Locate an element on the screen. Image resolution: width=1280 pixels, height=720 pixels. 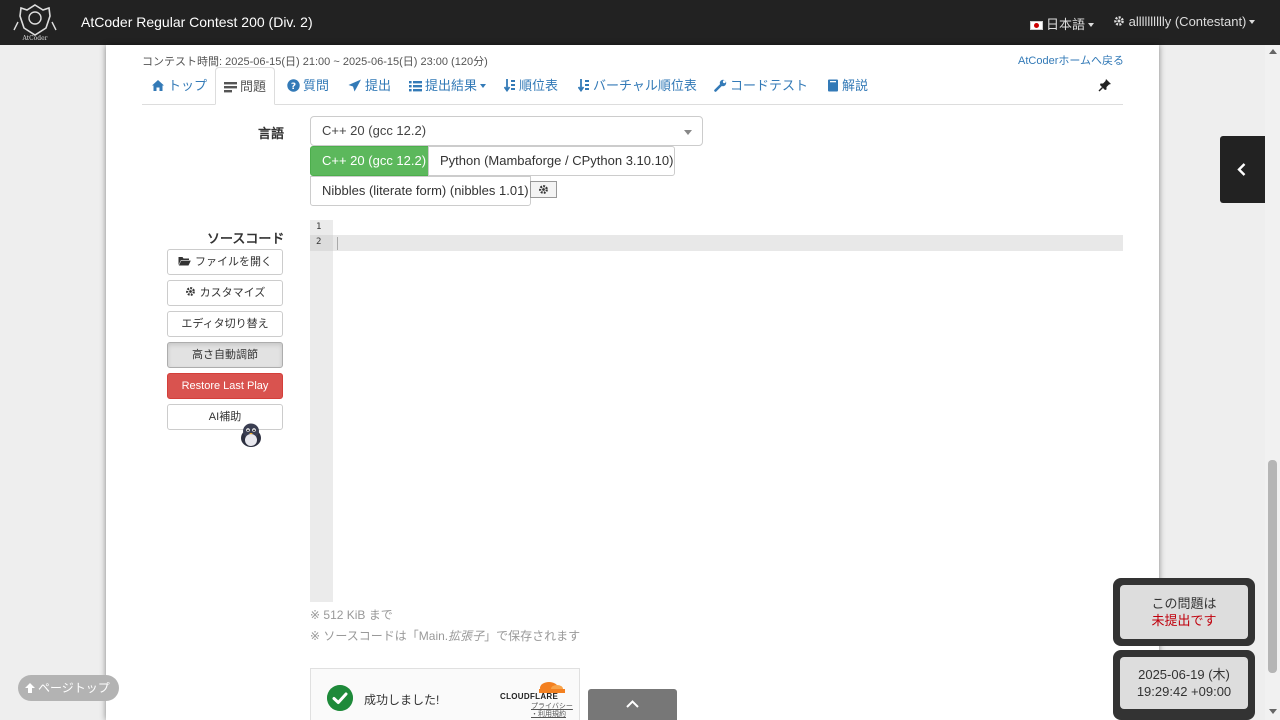
sidebar-toggle-button is located at coordinates (1242, 169).